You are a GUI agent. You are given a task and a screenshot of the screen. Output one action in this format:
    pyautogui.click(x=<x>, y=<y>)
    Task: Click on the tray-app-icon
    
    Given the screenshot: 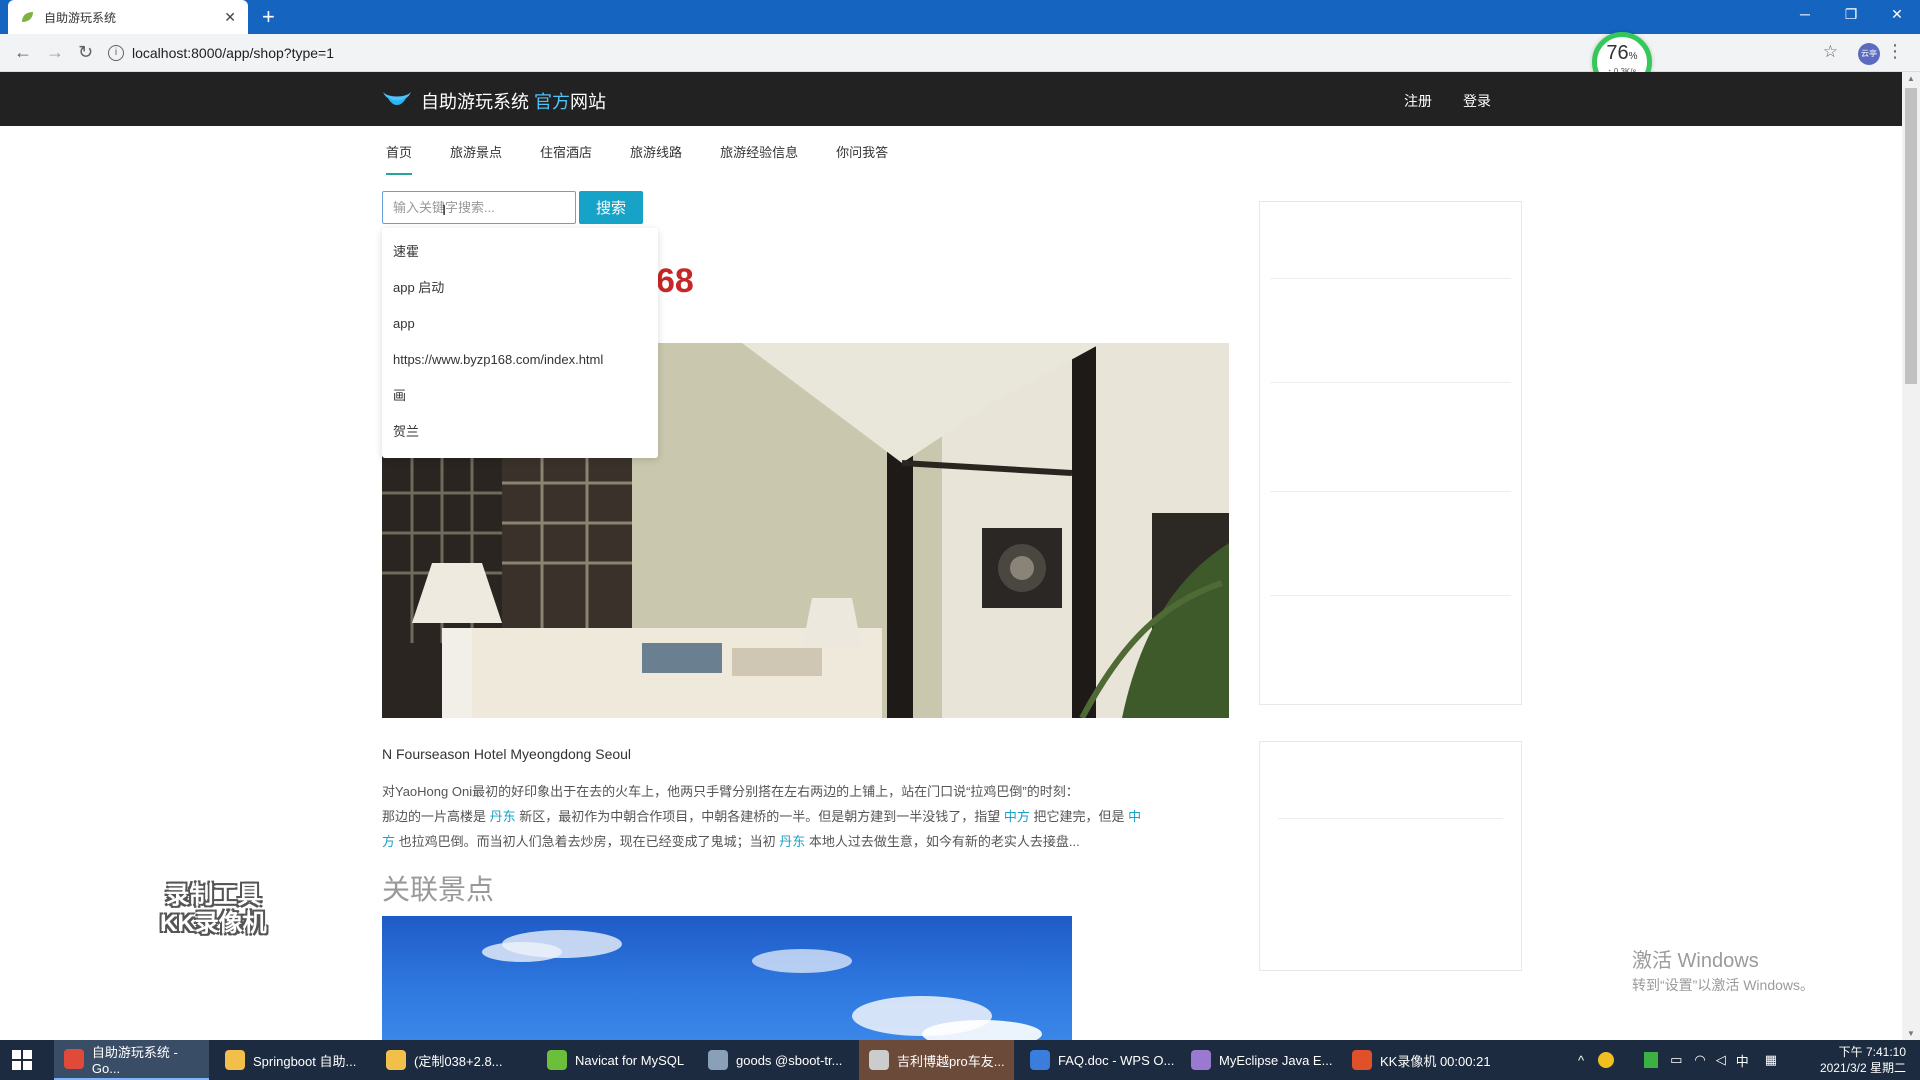 What is the action you would take?
    pyautogui.click(x=1606, y=1060)
    